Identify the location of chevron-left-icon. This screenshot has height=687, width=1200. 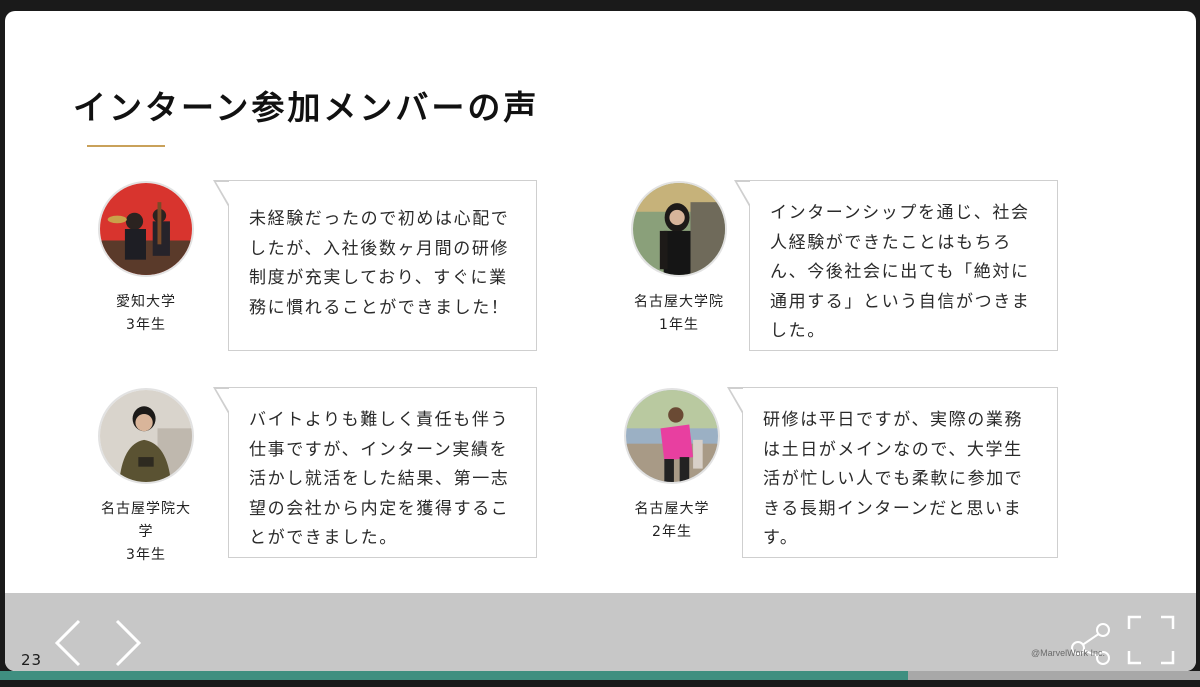
(67, 643).